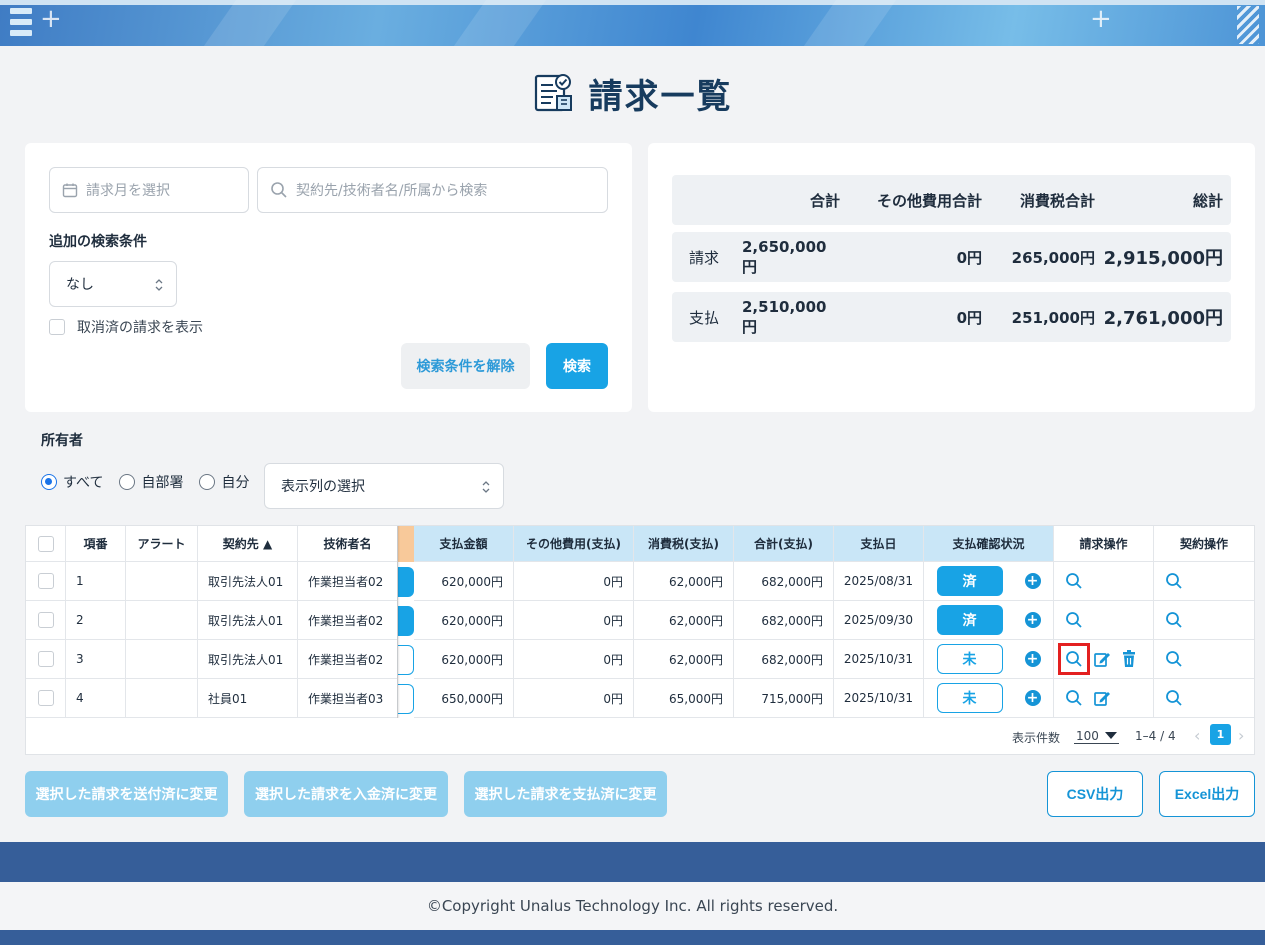  Describe the element at coordinates (83, 483) in the screenshot. I see `owner-option-label: すべて` at that location.